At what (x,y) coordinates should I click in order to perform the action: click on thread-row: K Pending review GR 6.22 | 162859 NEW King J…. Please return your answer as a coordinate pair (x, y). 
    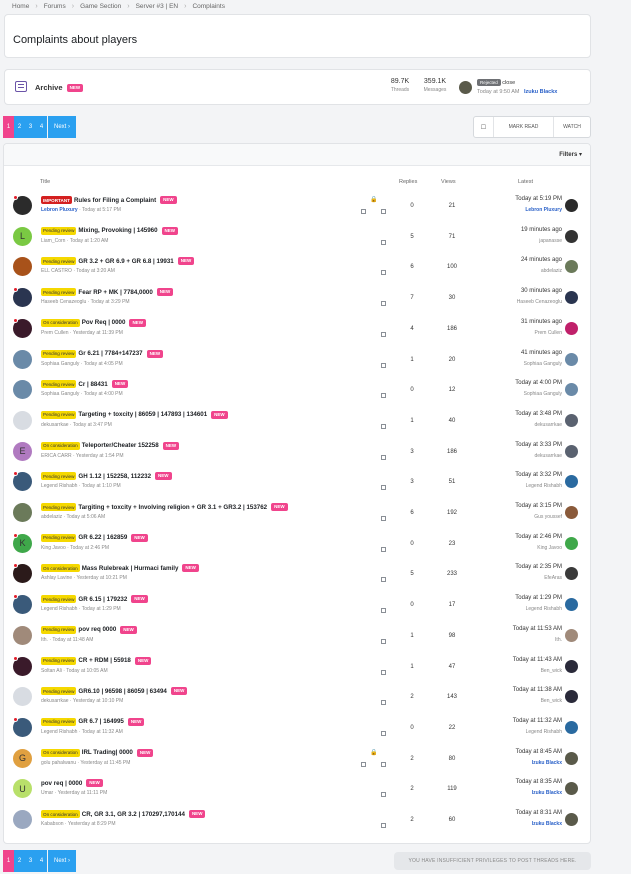
    Looking at the image, I should click on (298, 545).